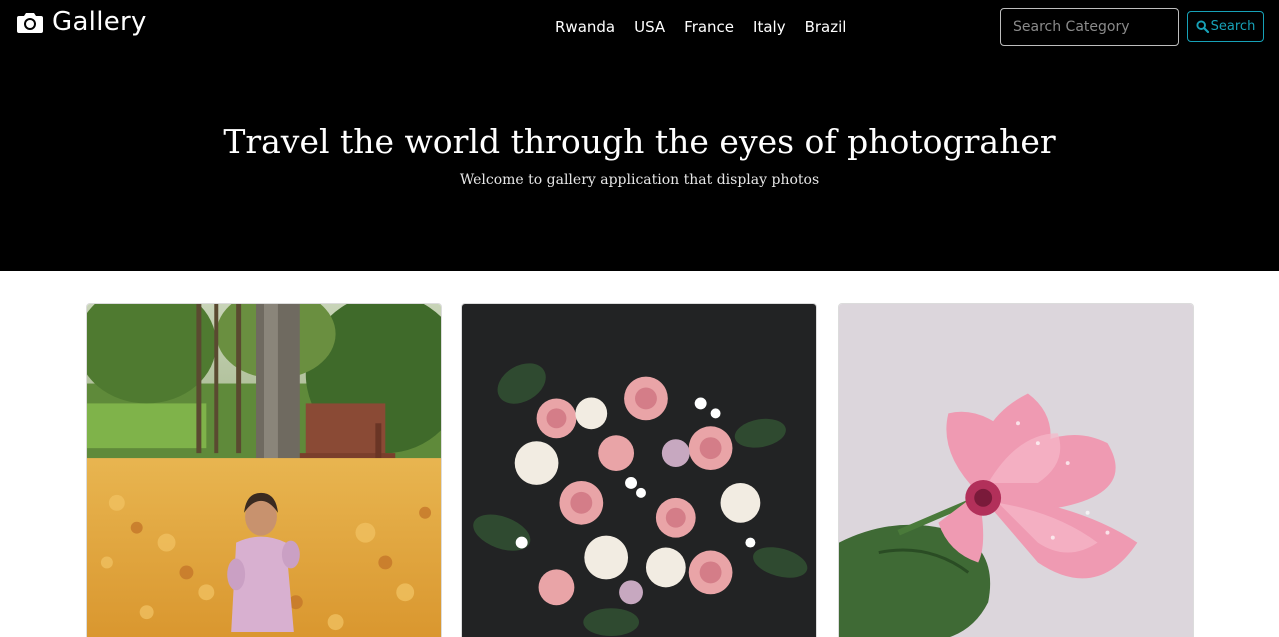  I want to click on search-input, so click(1089, 27).